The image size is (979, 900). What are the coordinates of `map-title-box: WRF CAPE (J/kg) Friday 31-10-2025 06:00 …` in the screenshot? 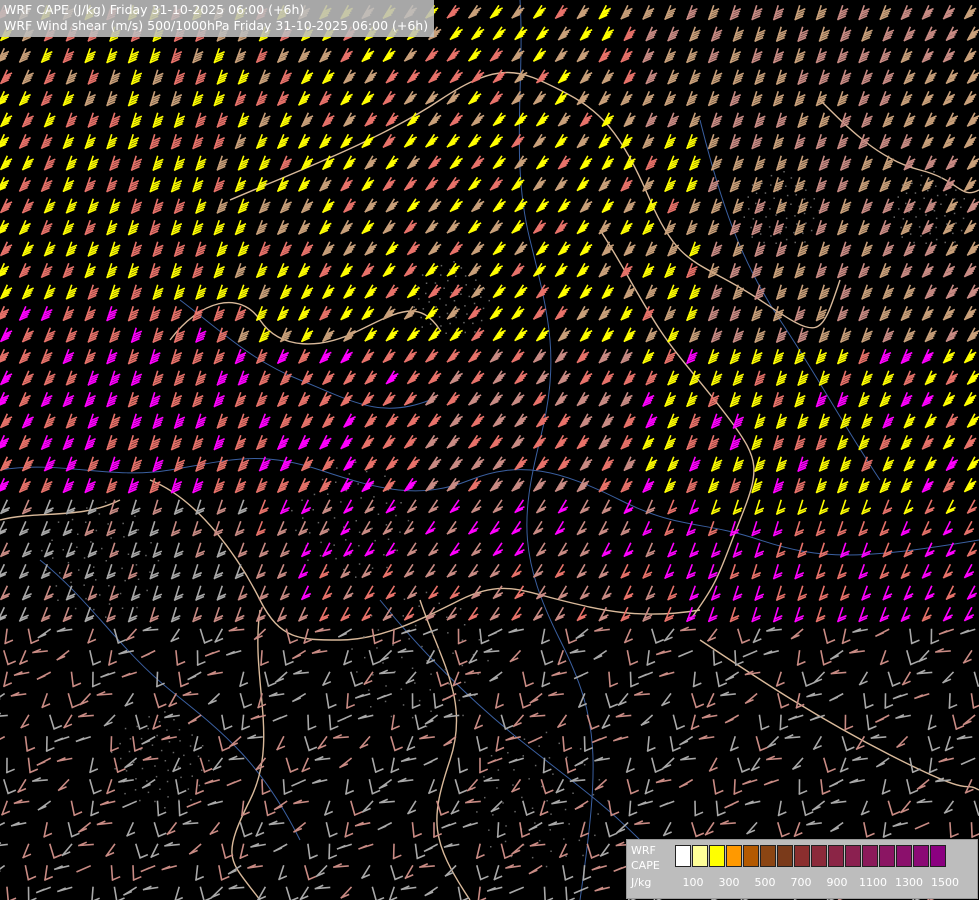 It's located at (217, 18).